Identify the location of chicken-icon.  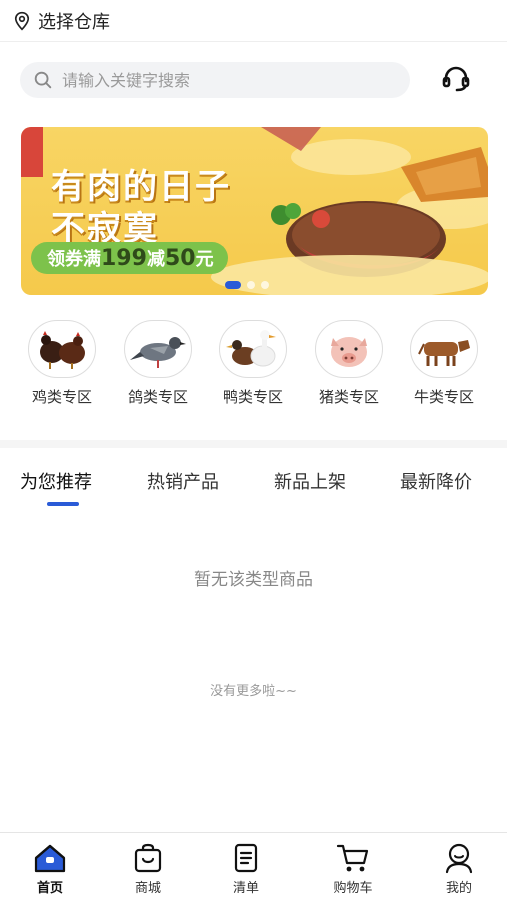
(62, 349).